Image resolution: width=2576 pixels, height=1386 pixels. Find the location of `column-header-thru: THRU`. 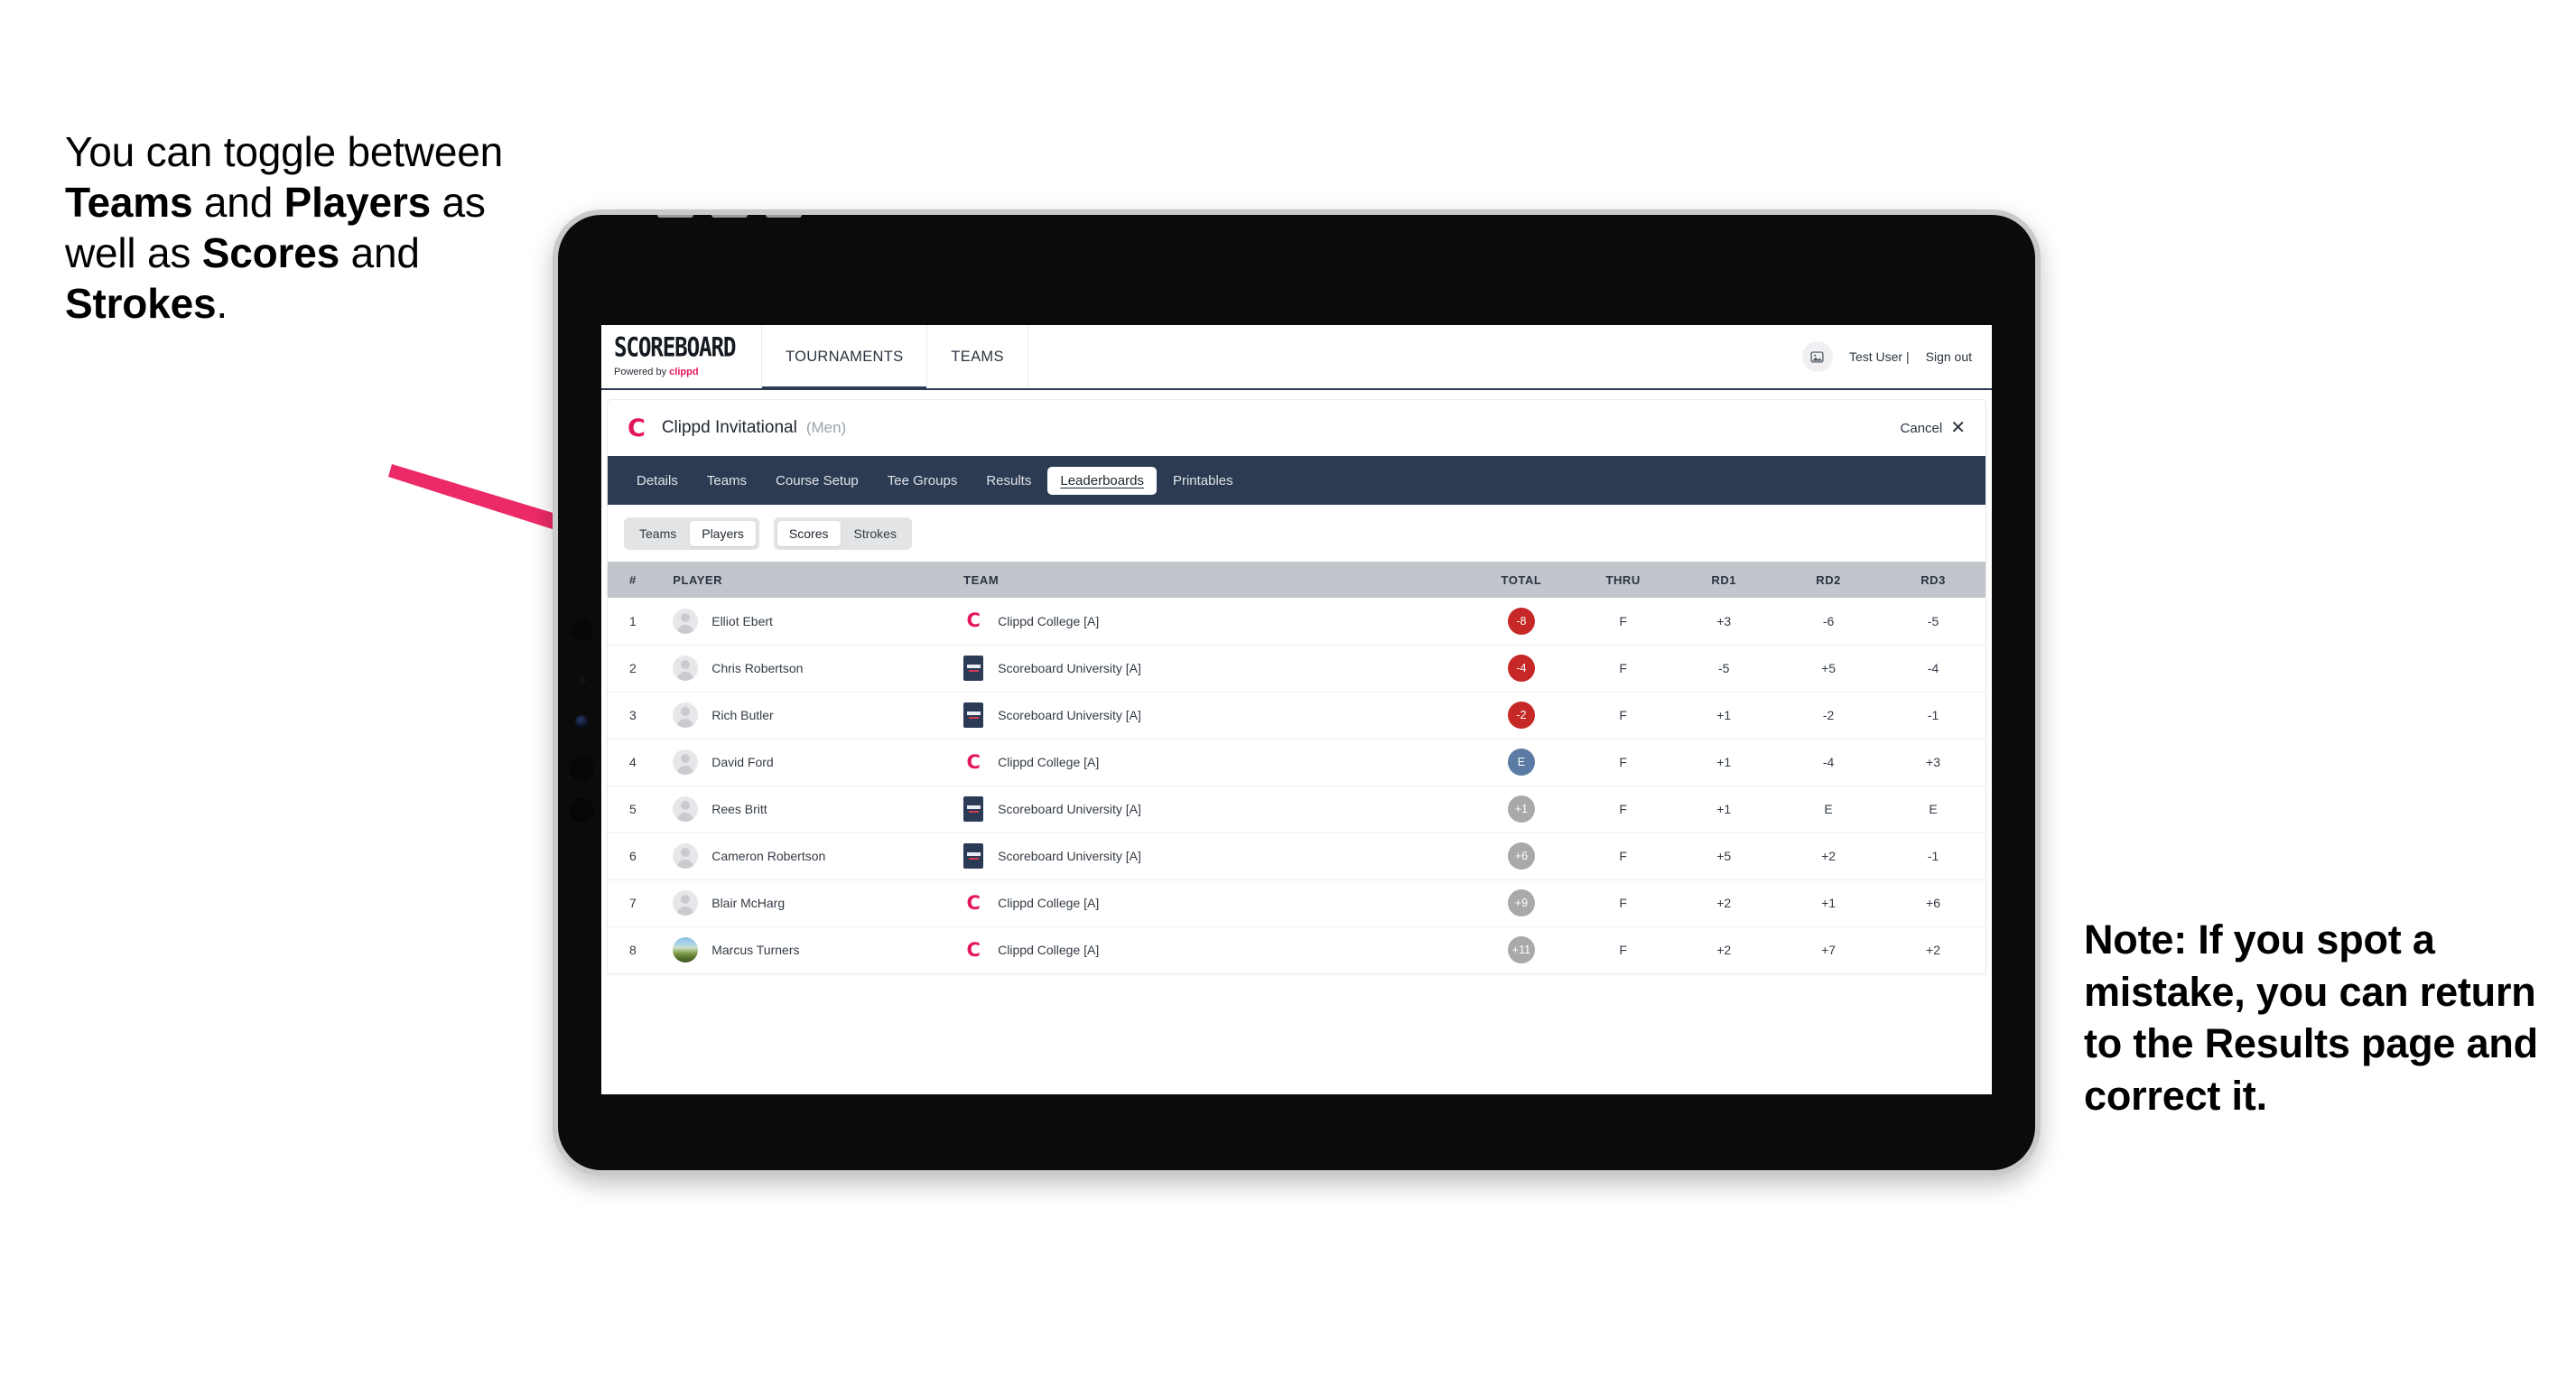

column-header-thru: THRU is located at coordinates (1623, 580).